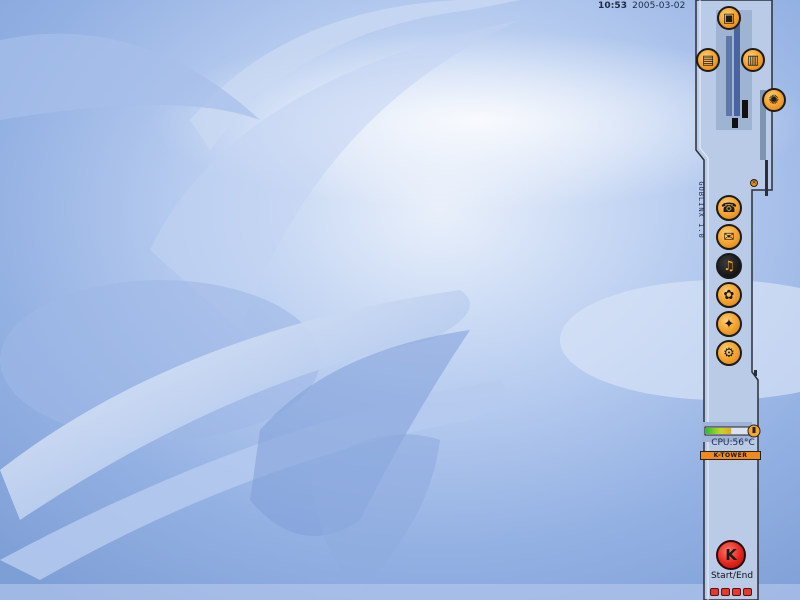 The width and height of the screenshot is (800, 600). I want to click on taskbar-clock: 10:53 2005-03-02, so click(641, 6).